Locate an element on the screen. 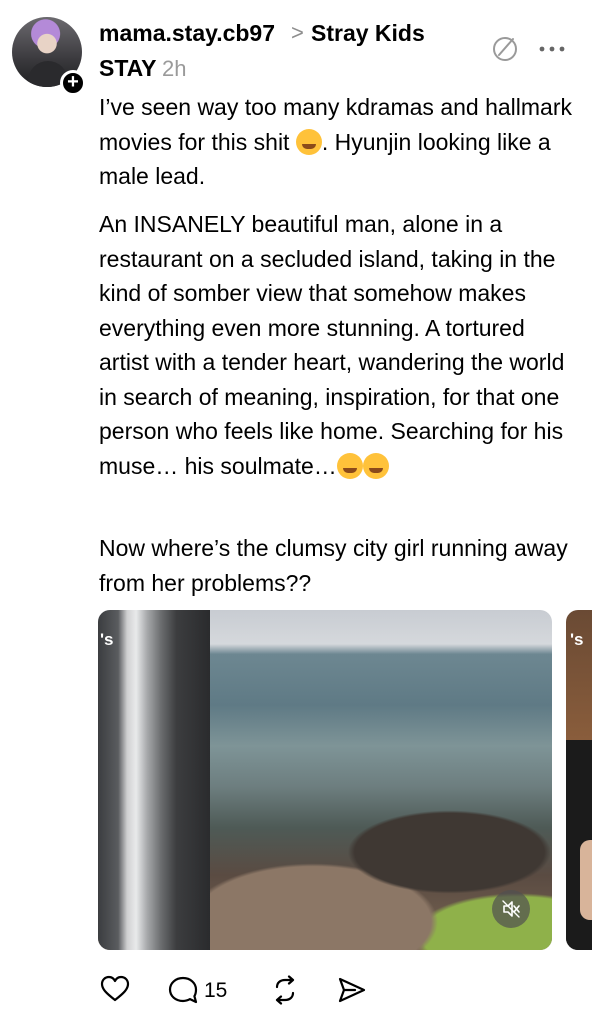 This screenshot has width=592, height=1023. media-caption: 's is located at coordinates (107, 639).